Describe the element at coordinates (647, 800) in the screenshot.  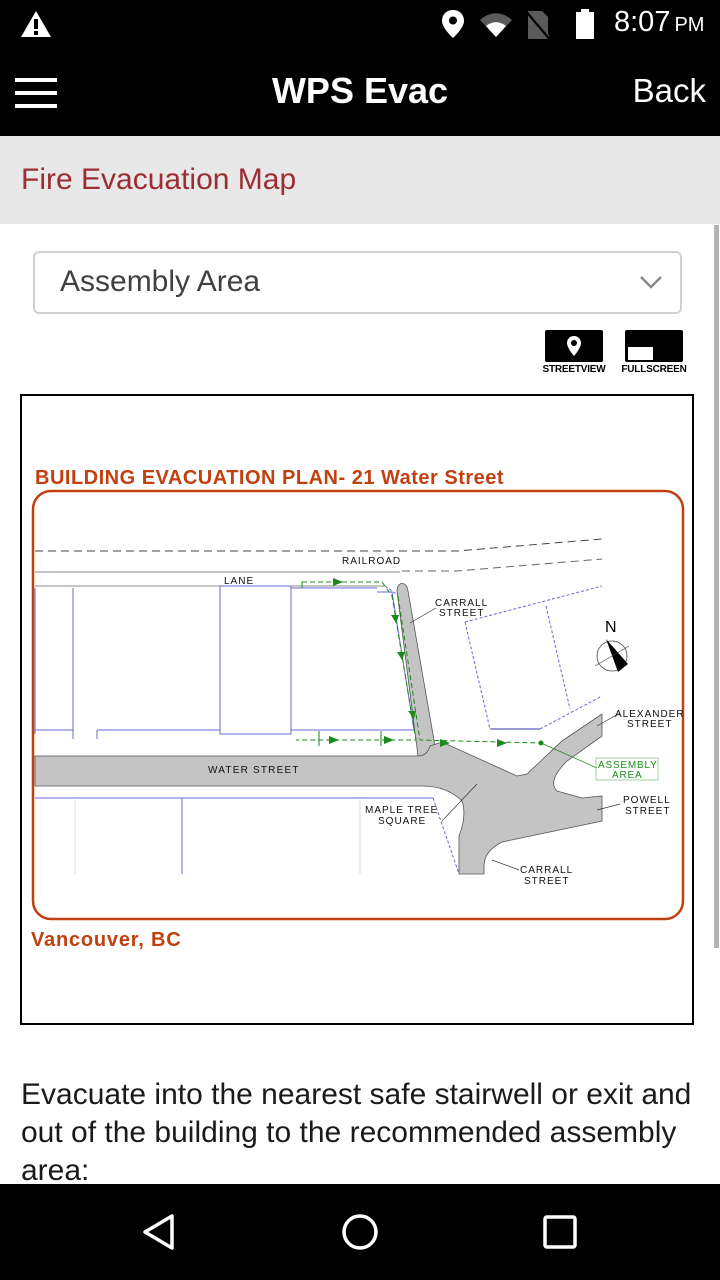
I see `label-powell: POWELL` at that location.